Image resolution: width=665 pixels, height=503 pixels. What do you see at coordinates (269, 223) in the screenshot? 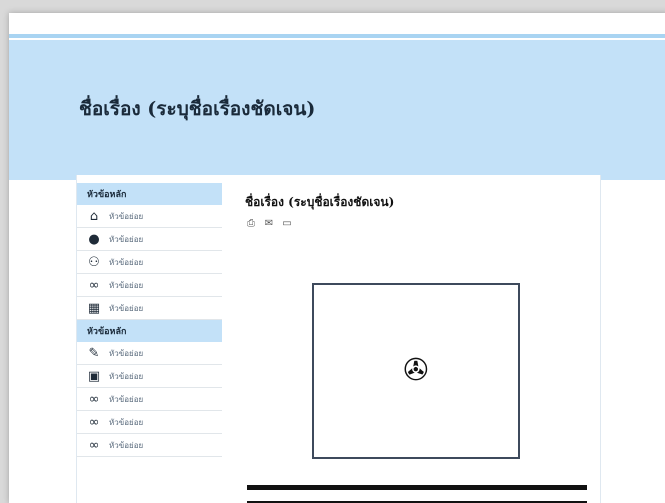
I see `email-icon: ✉` at bounding box center [269, 223].